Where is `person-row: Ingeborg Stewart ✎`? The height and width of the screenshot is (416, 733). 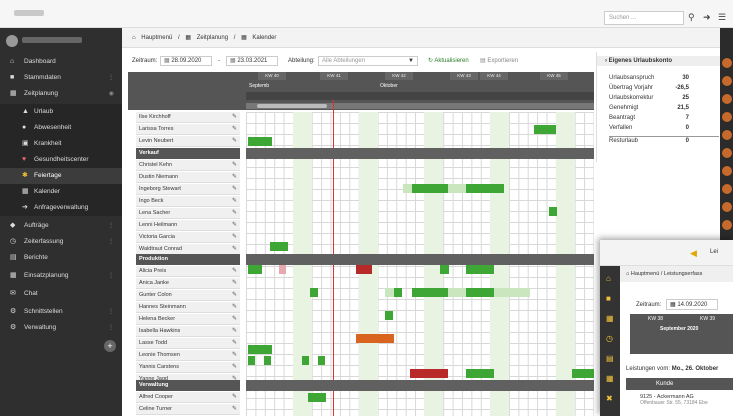 person-row: Ingeborg Stewart ✎ is located at coordinates (188, 189).